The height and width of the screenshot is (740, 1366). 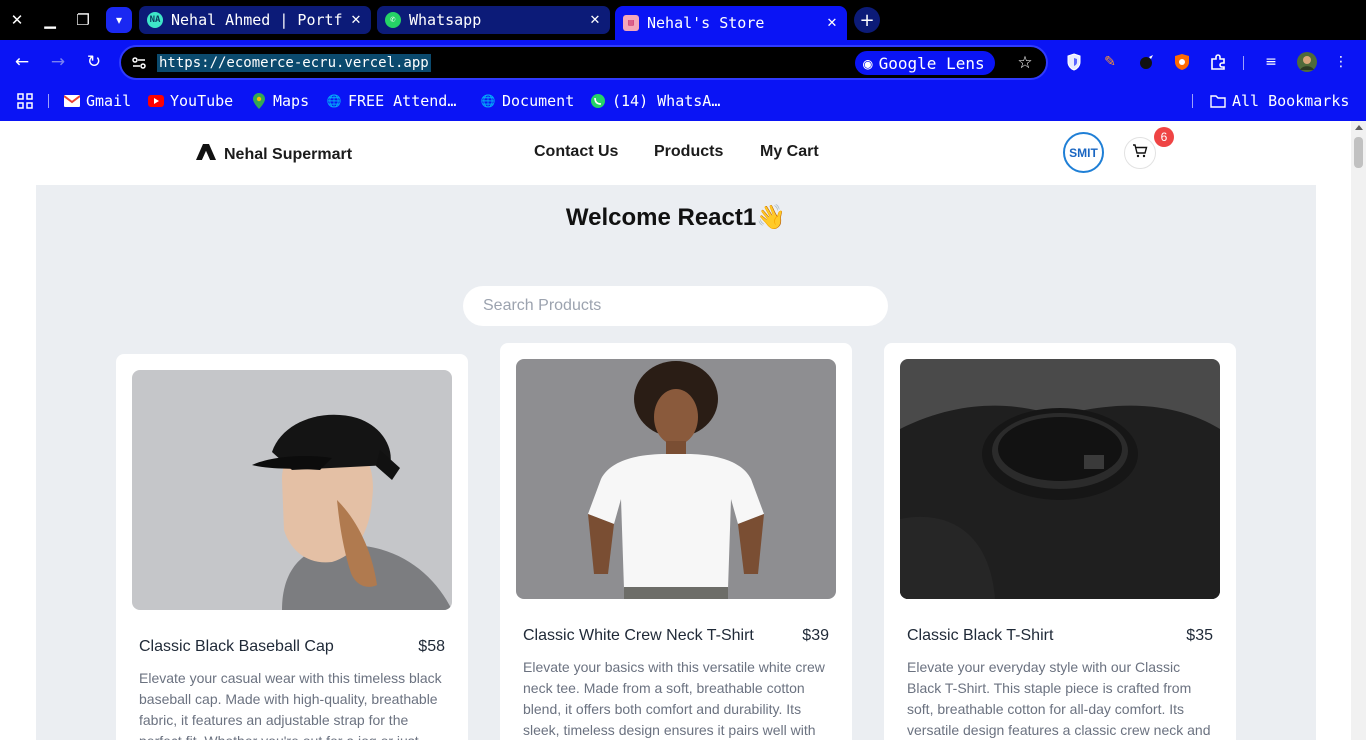 I want to click on apps-grid-icon, so click(x=25, y=101).